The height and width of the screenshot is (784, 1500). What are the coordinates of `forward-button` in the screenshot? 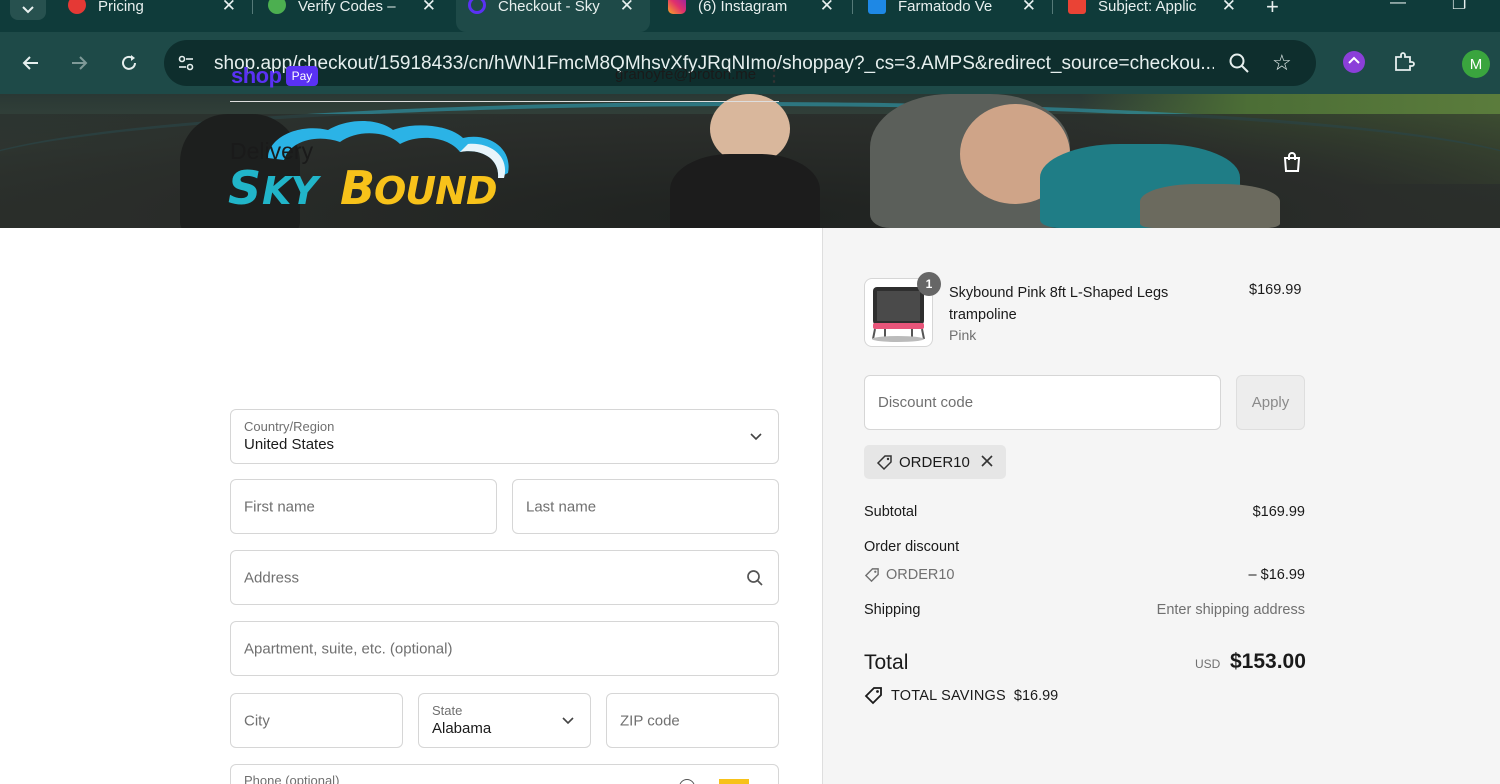 It's located at (79, 63).